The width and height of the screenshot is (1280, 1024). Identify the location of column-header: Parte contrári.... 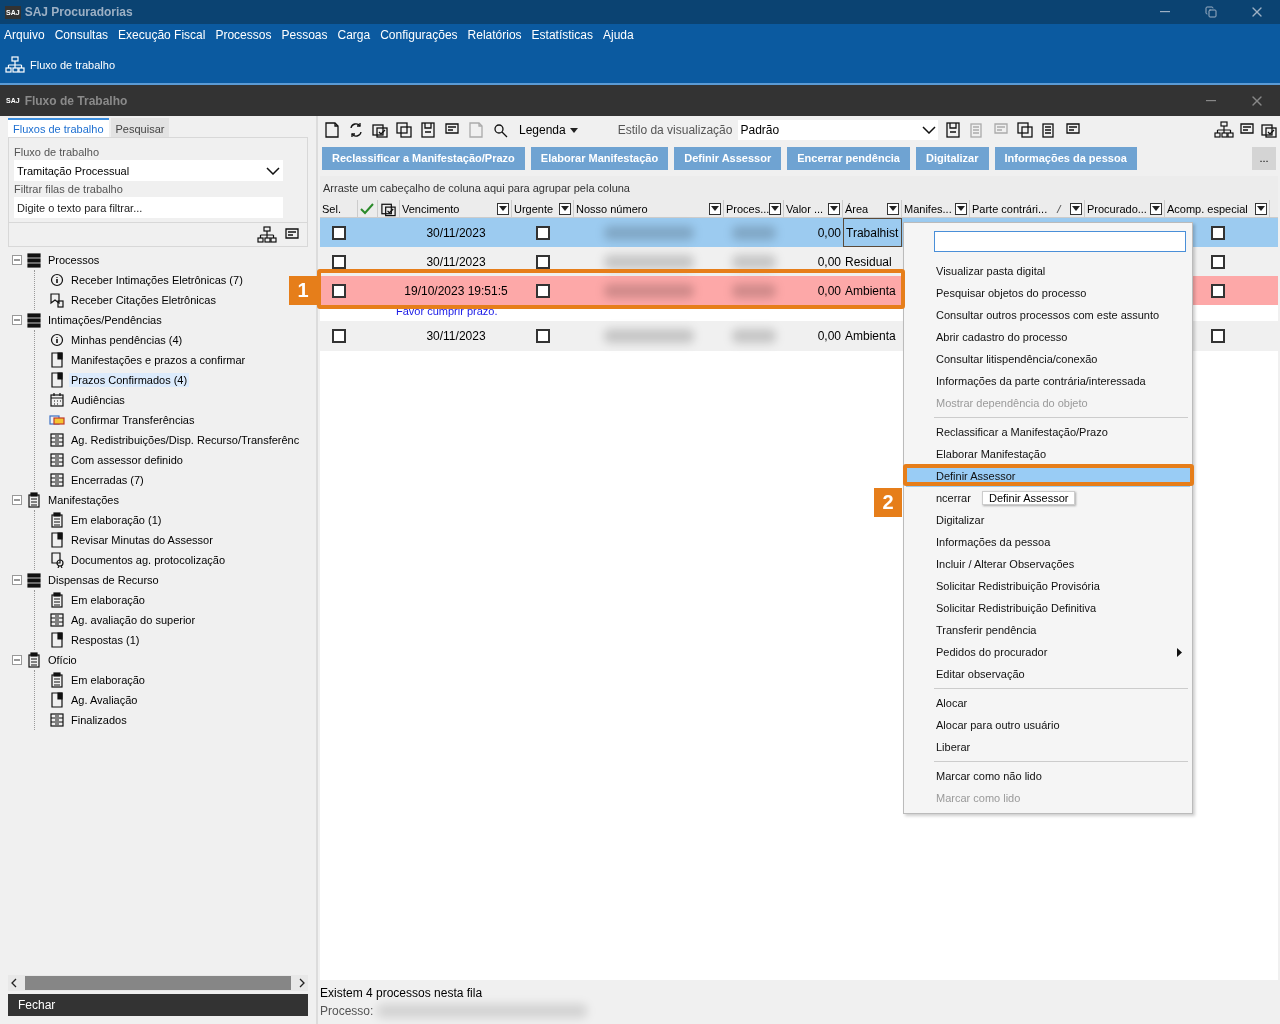
(1010, 208).